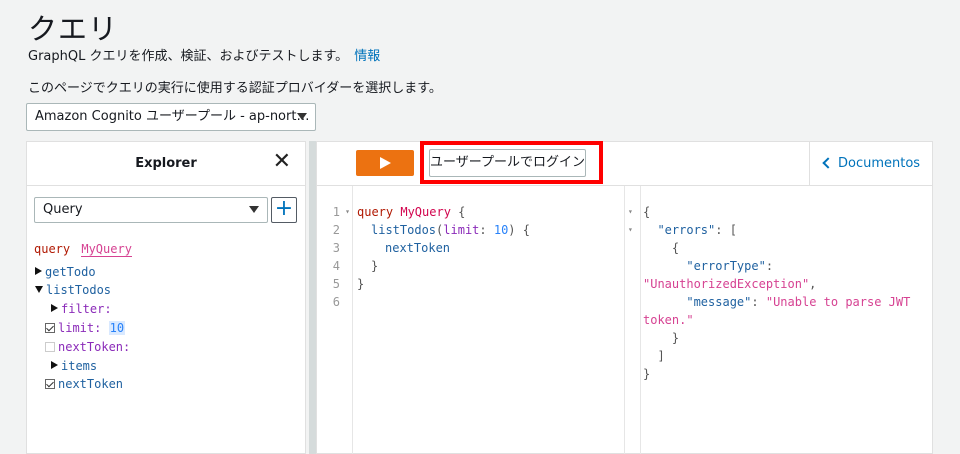 The width and height of the screenshot is (960, 454). I want to click on info-link: 情報, so click(367, 56).